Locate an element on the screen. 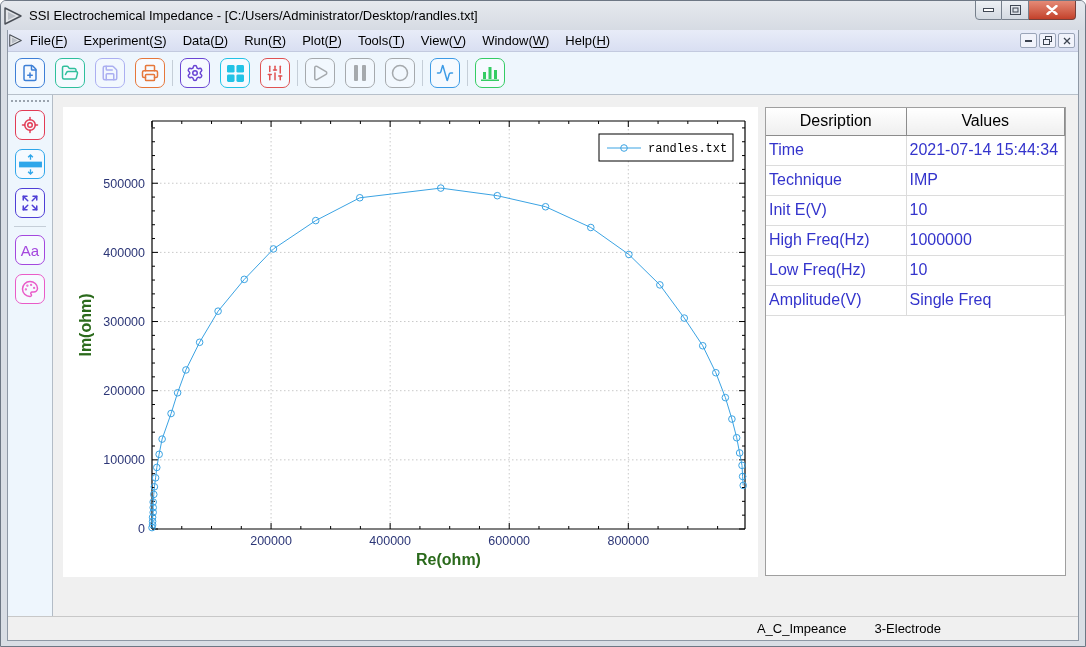 The image size is (1086, 647). print-button is located at coordinates (150, 73).